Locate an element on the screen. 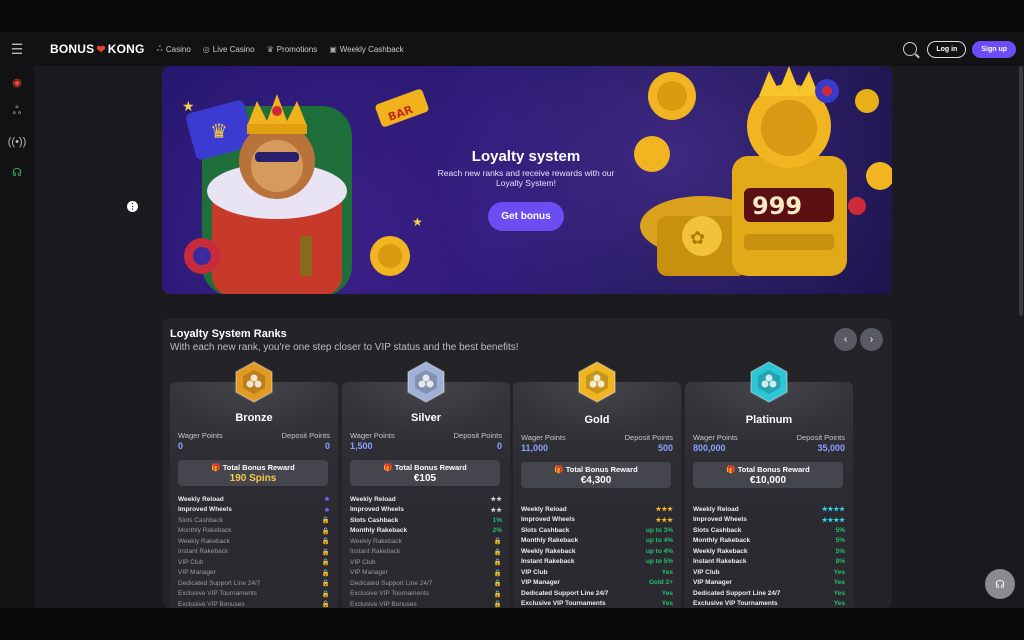 The height and width of the screenshot is (640, 1024). points-labels: Wager Points Deposit Points is located at coordinates (254, 435).